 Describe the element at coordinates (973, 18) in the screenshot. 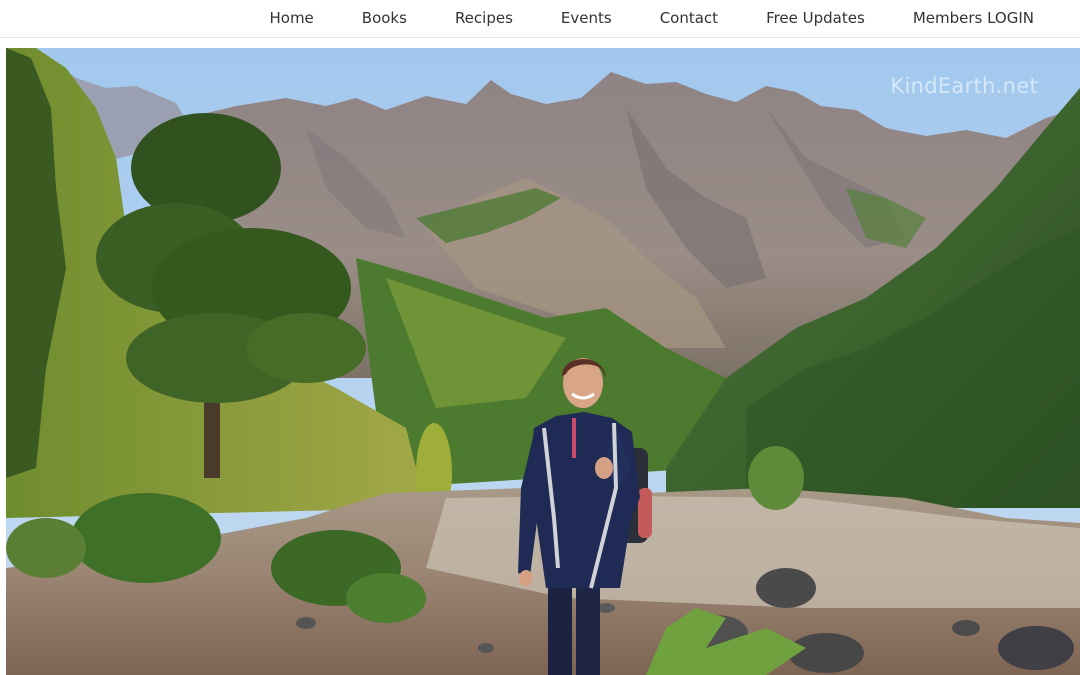

I see `nav-link-members-login: Members LOGIN` at that location.